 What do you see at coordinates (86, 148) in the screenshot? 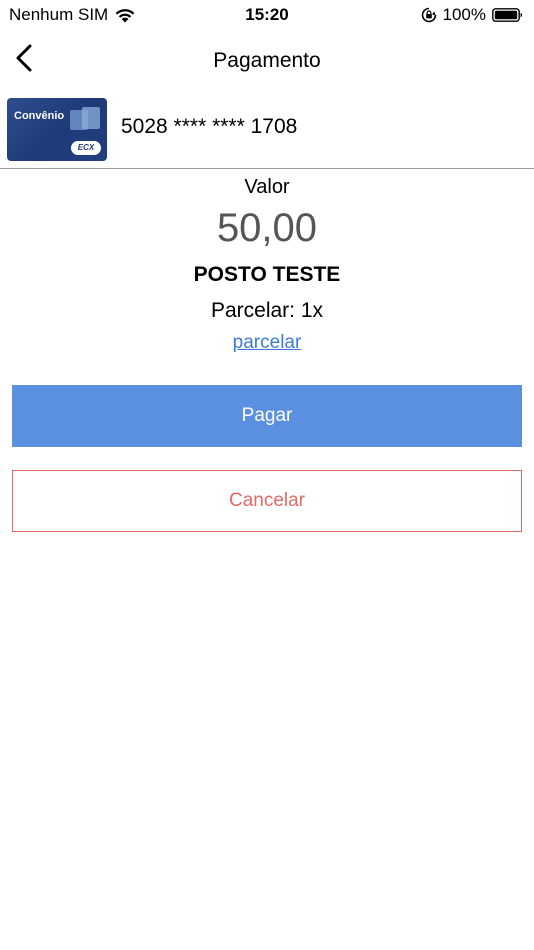
I see `card-brand-logo: ECX` at bounding box center [86, 148].